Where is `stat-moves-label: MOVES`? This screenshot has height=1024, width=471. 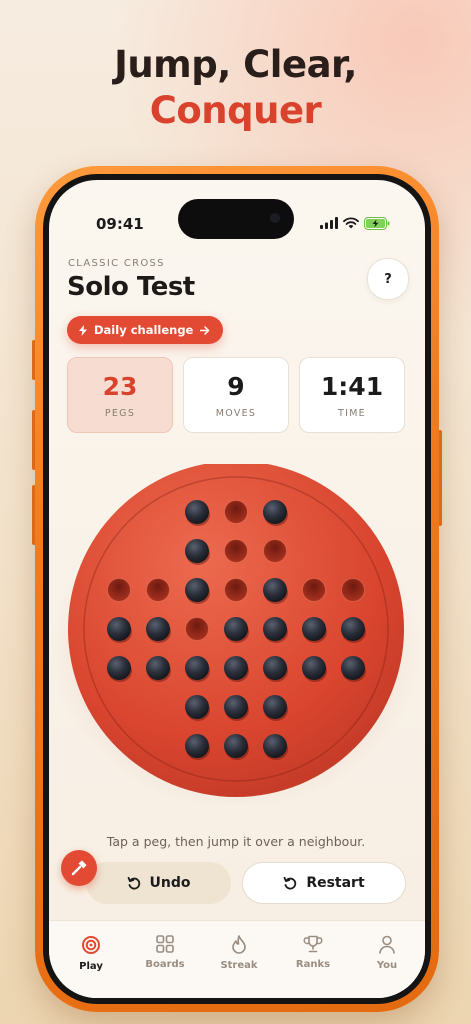 stat-moves-label: MOVES is located at coordinates (236, 413).